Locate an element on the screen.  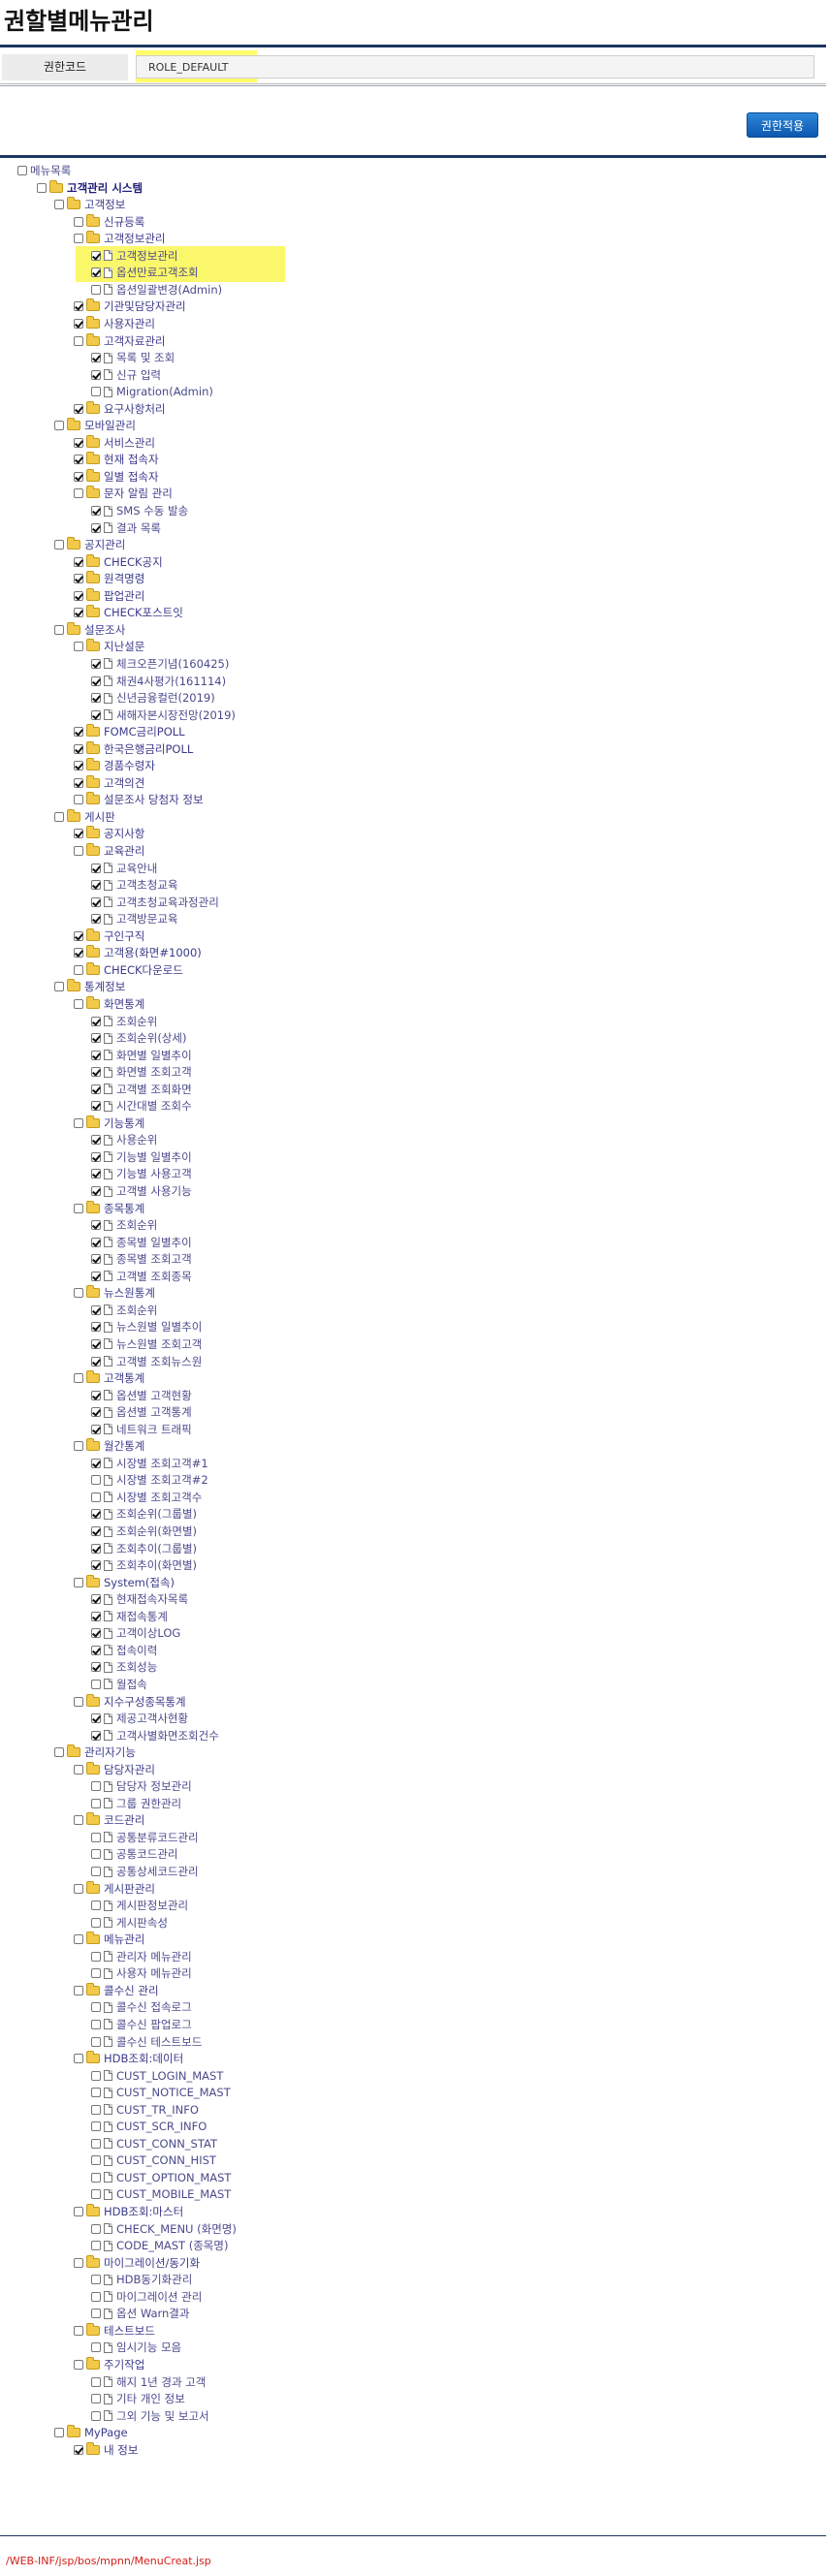
tree-node: 메뉴목록 is located at coordinates (44, 170).